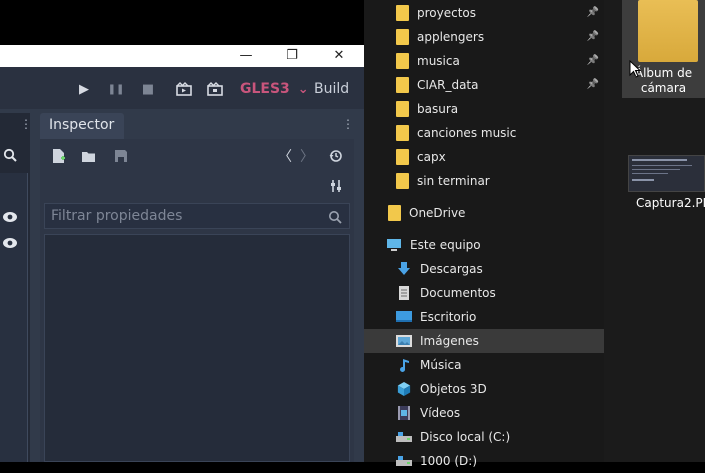 The height and width of the screenshot is (473, 705). Describe the element at coordinates (451, 37) in the screenshot. I see `nav-item-label: applengers` at that location.